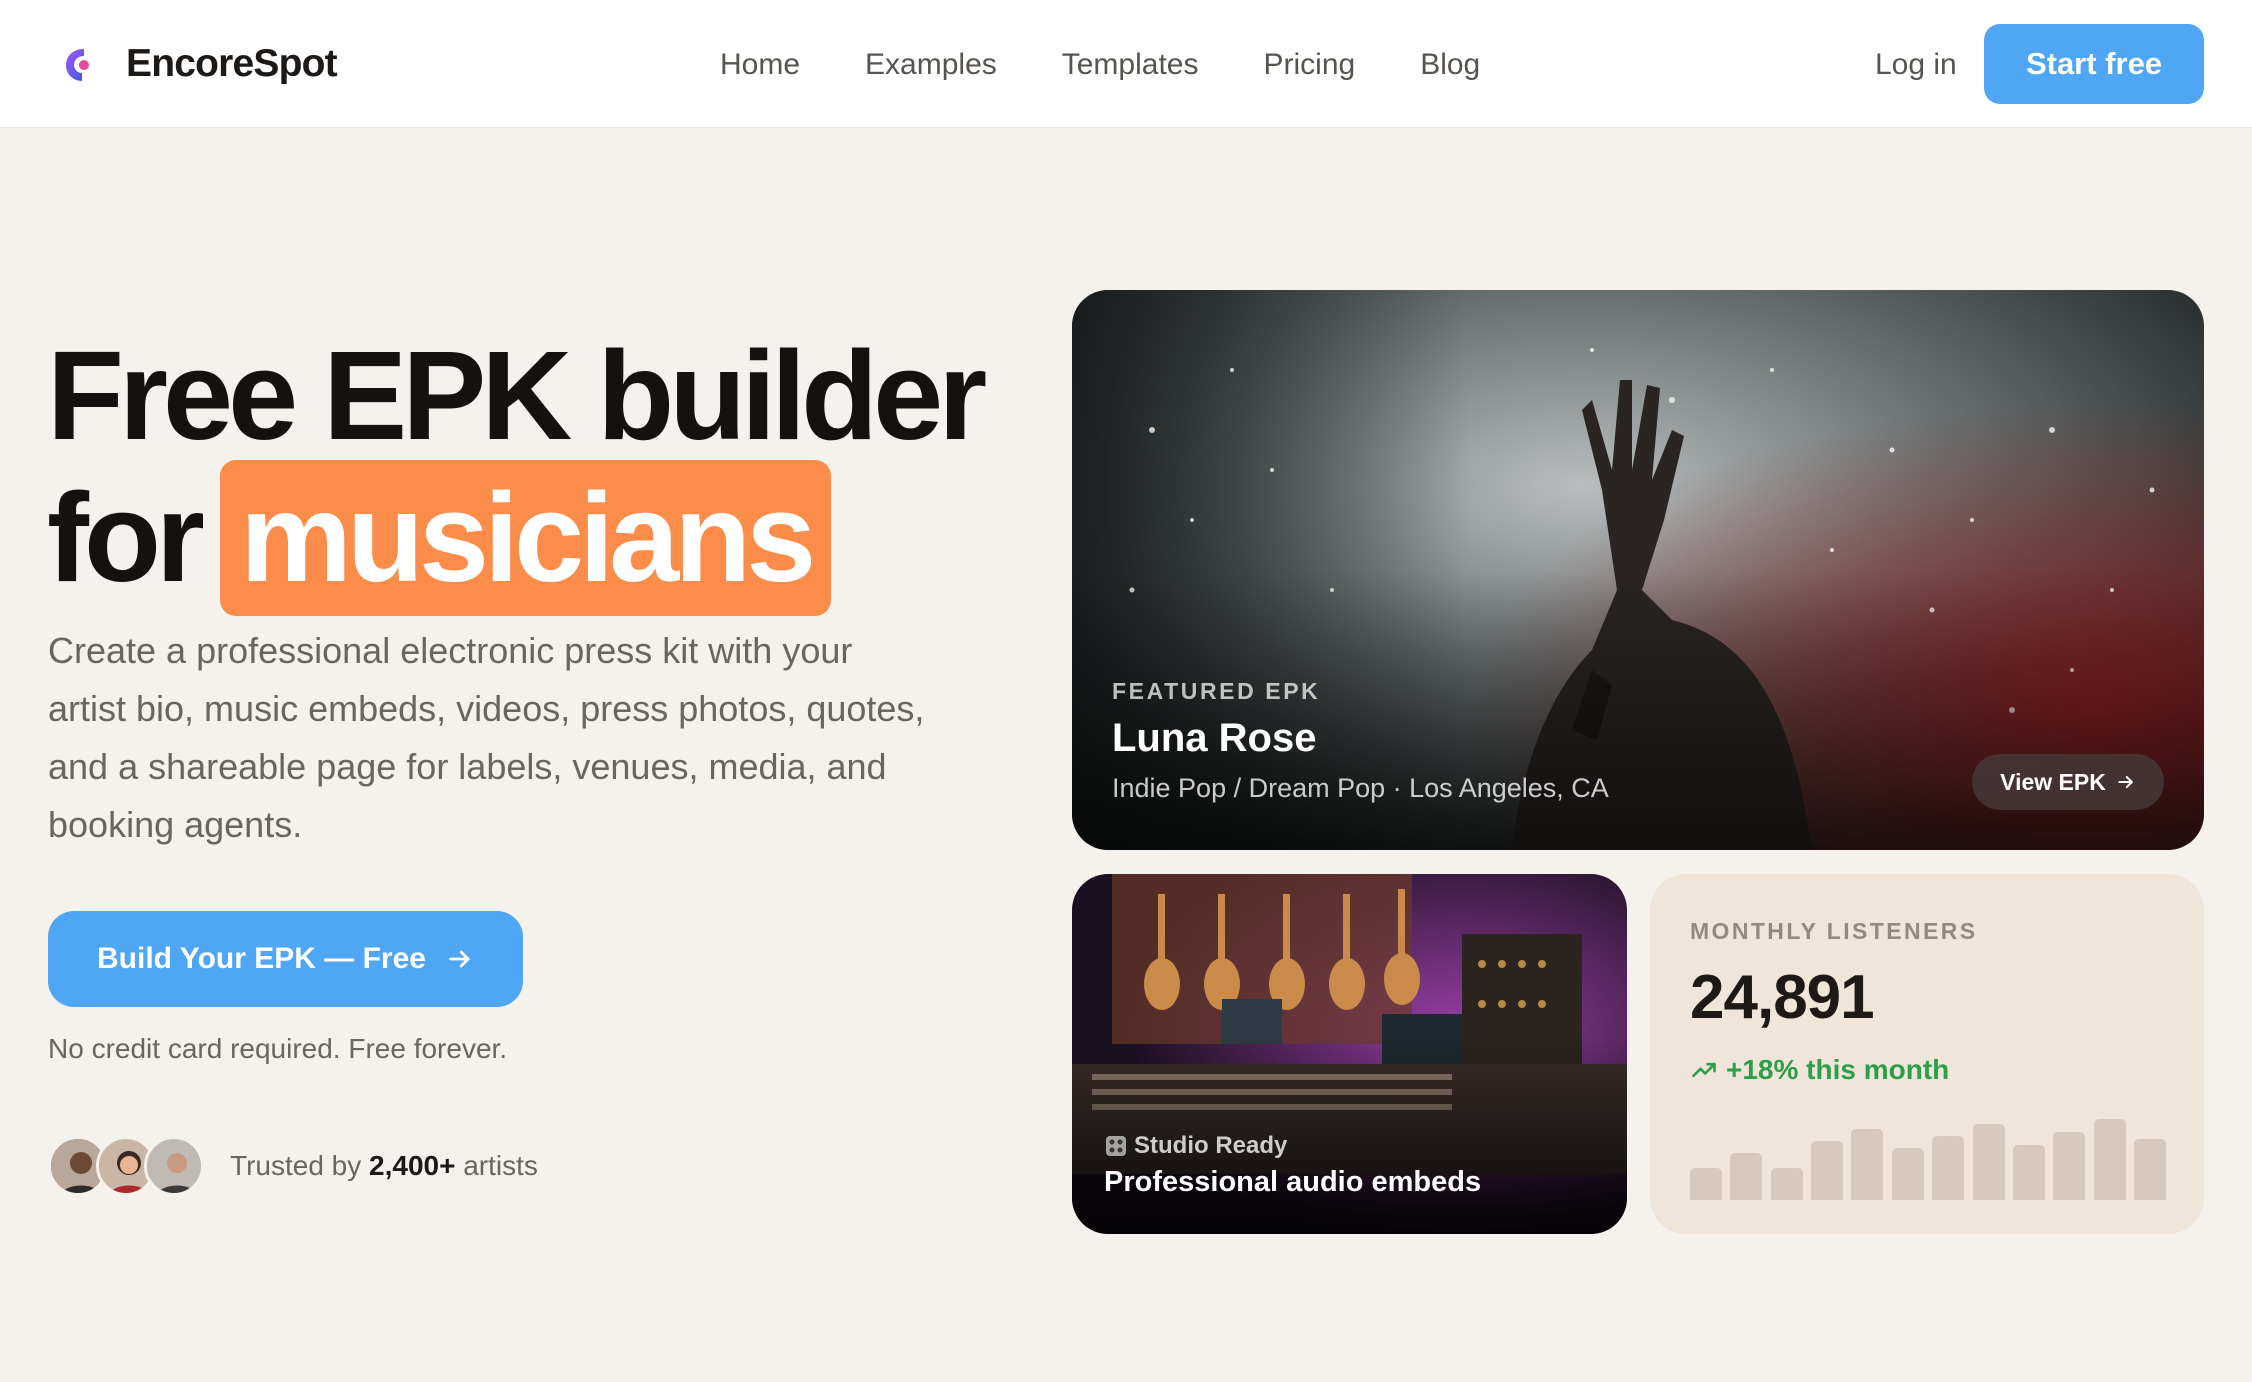 The image size is (2252, 1382). I want to click on featured-eyebrow: FEATURED EPK, so click(1216, 691).